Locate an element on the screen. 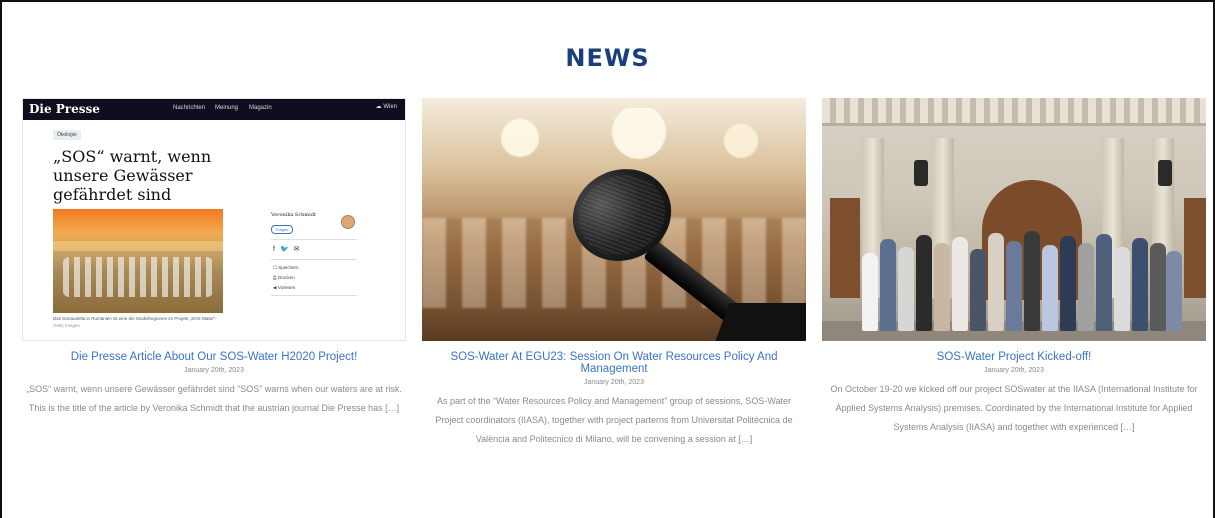 The image size is (1215, 518). section-heading: NEWS is located at coordinates (607, 58).